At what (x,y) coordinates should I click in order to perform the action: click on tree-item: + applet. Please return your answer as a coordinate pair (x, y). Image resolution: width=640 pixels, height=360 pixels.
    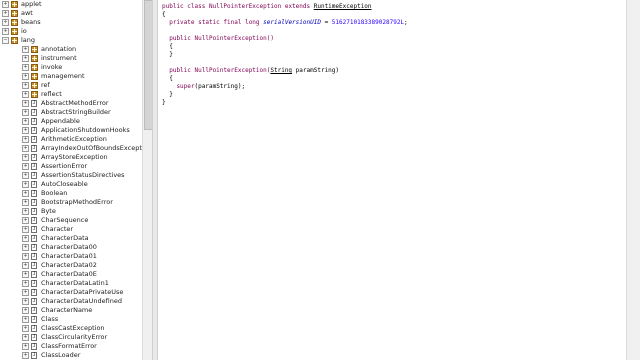
    Looking at the image, I should click on (71, 4).